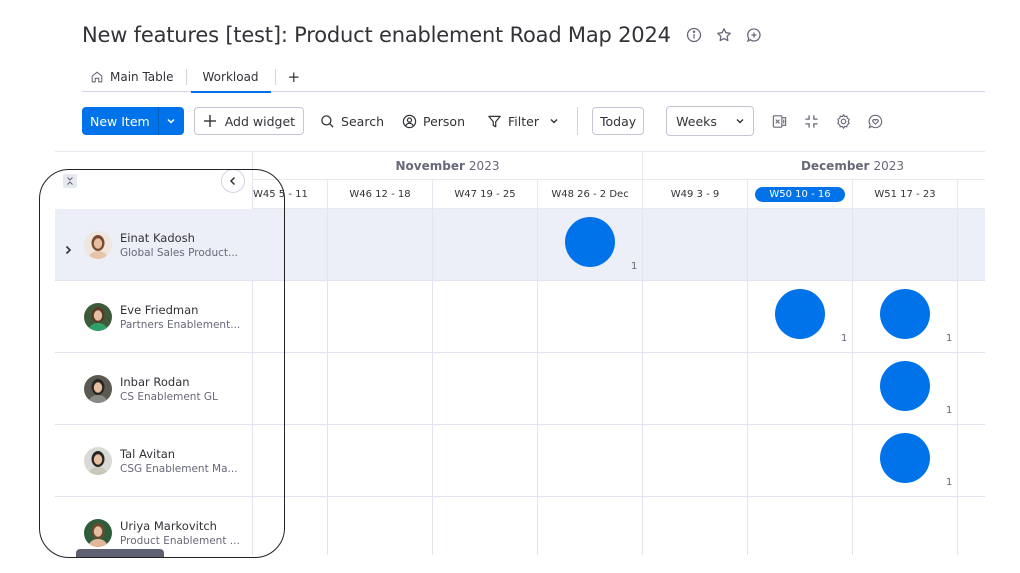 The width and height of the screenshot is (1020, 573). What do you see at coordinates (294, 77) in the screenshot?
I see `add-view-button: +` at bounding box center [294, 77].